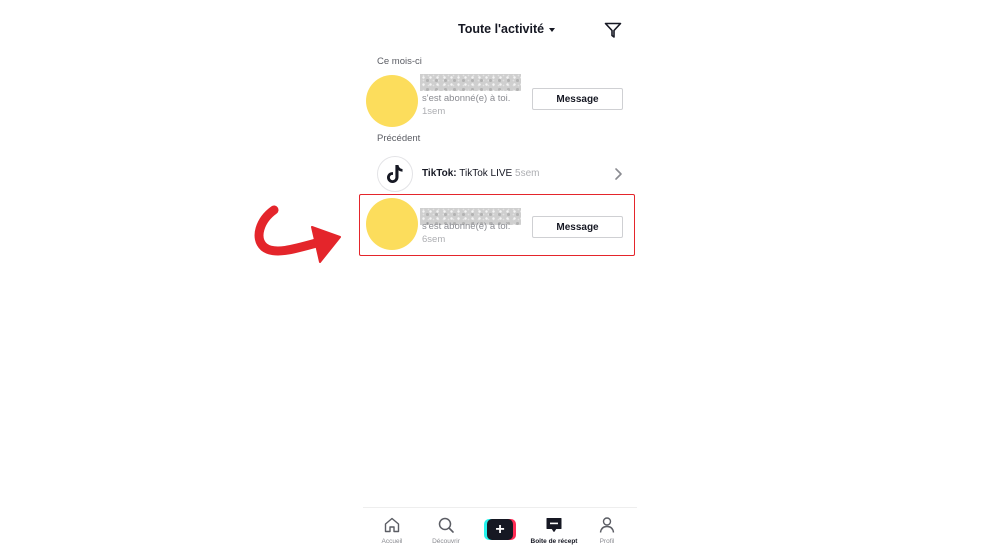 This screenshot has height=560, width=1000. What do you see at coordinates (392, 525) in the screenshot?
I see `home-icon` at bounding box center [392, 525].